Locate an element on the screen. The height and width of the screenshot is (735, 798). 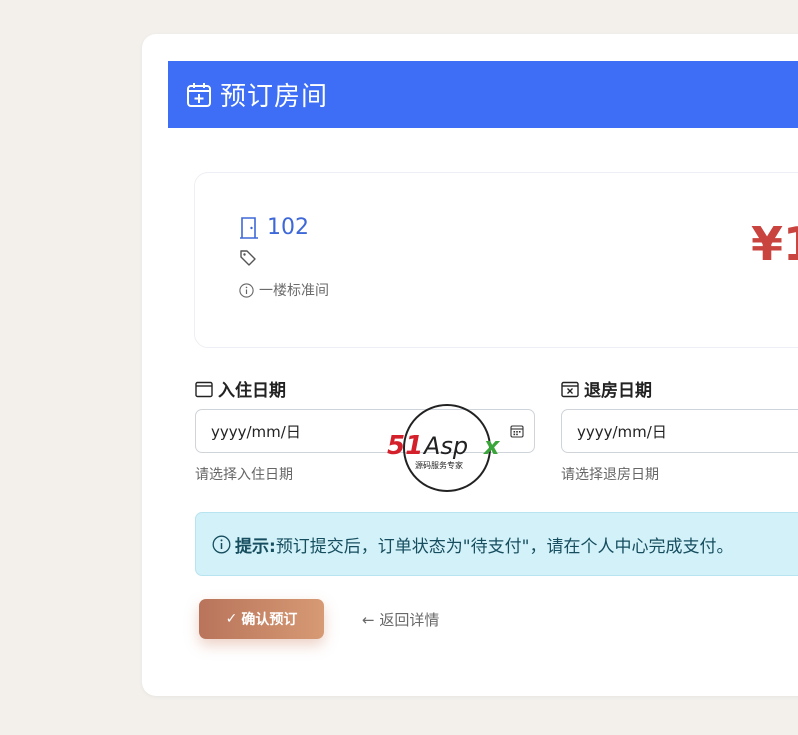
back-to-details-link: ← 返回详情 is located at coordinates (400, 619).